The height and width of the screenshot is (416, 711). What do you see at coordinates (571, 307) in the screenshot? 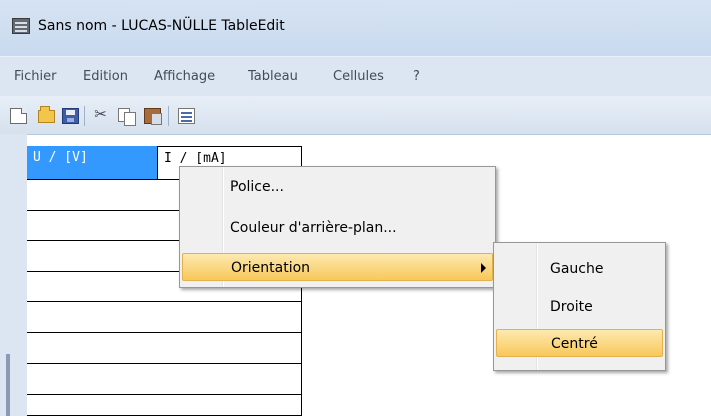
I see `menu-item-label: Droite` at bounding box center [571, 307].